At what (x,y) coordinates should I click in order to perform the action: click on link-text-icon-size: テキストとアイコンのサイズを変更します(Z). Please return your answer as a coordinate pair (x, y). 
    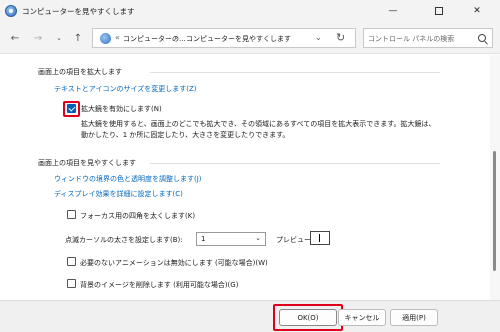
    Looking at the image, I should click on (125, 89).